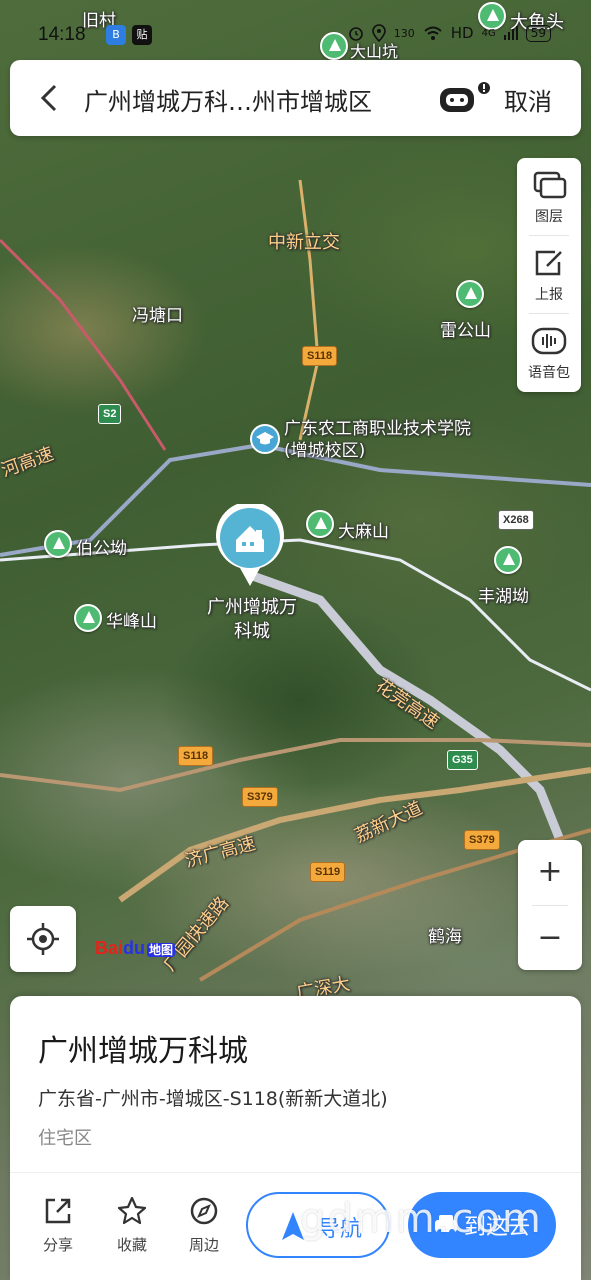 The height and width of the screenshot is (1280, 591). Describe the element at coordinates (510, 33) in the screenshot. I see `signal-icon` at that location.